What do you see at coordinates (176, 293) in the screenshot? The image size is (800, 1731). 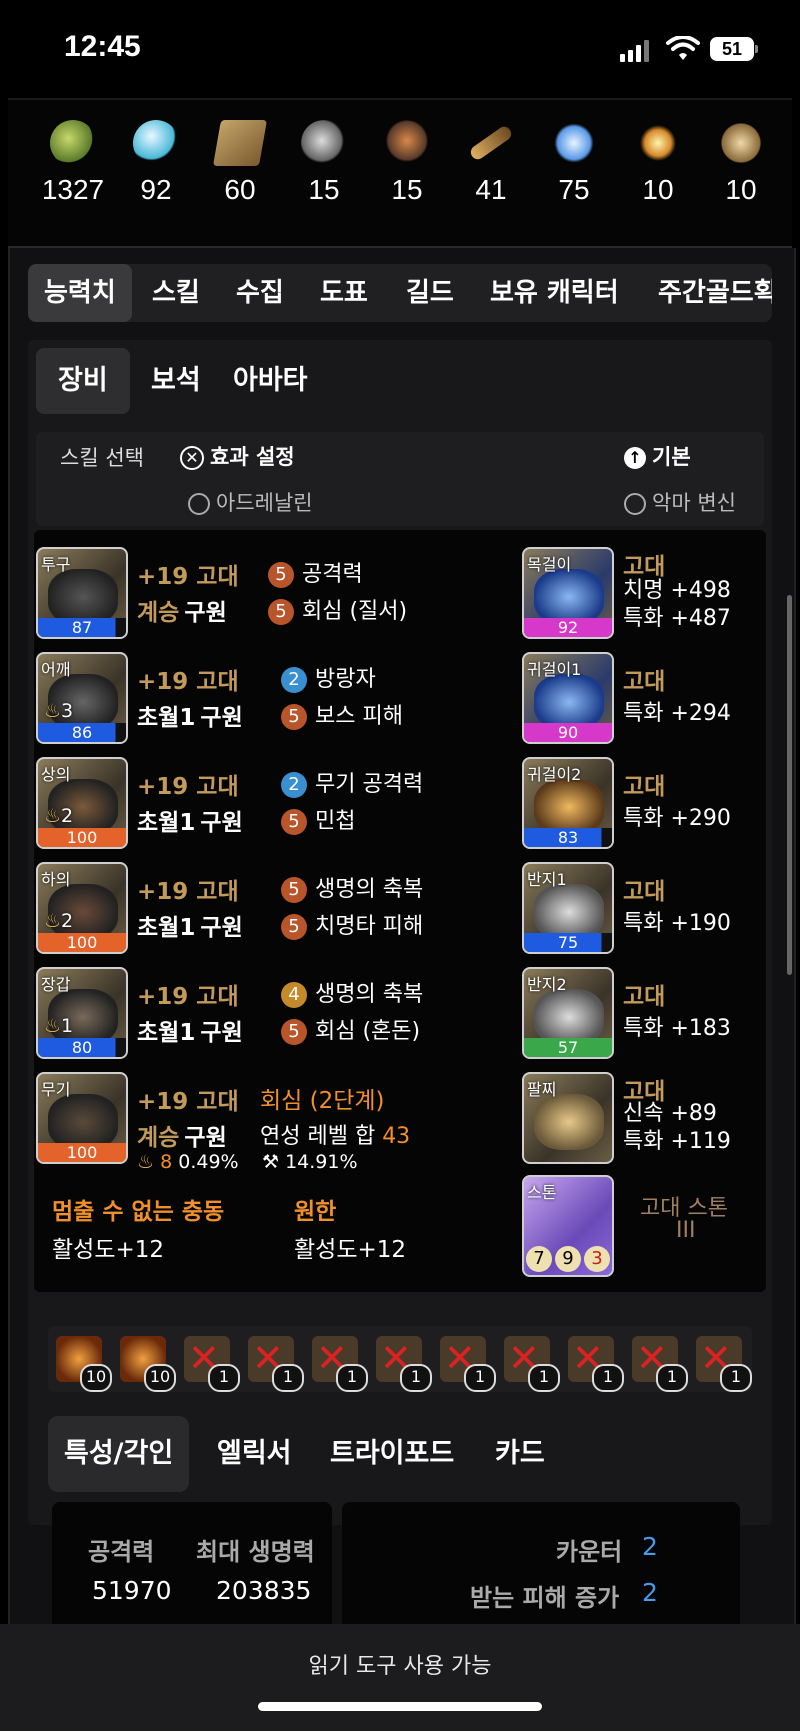 I see `tab-skills: 스킬` at bounding box center [176, 293].